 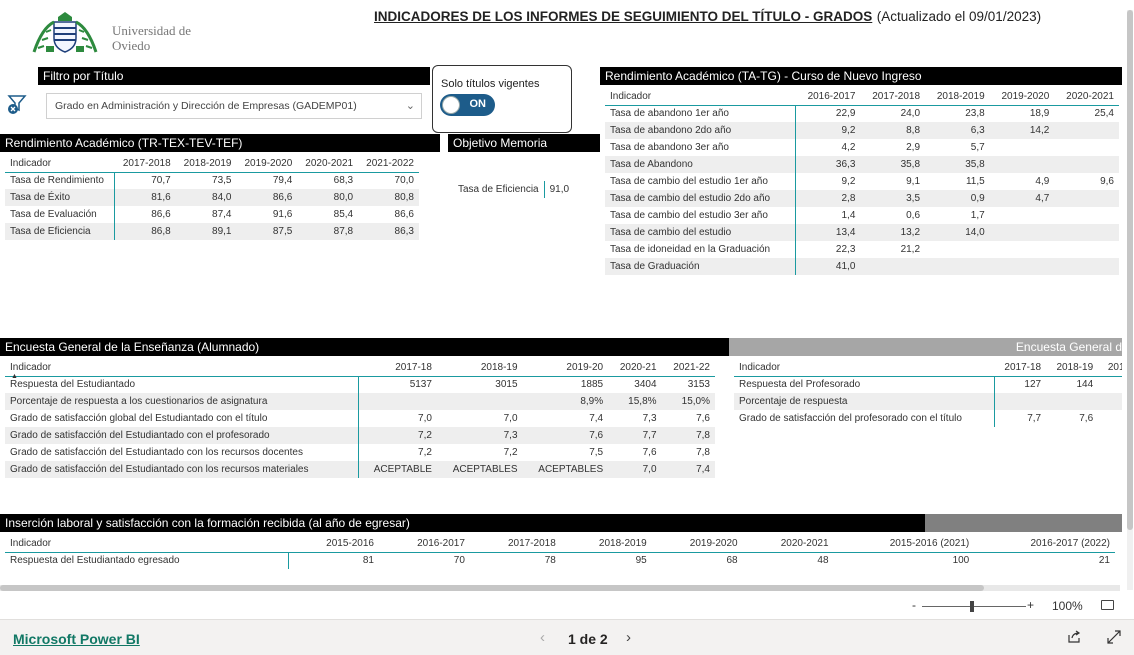 I want to click on insercion-col-4: 2018-2019, so click(x=606, y=543).